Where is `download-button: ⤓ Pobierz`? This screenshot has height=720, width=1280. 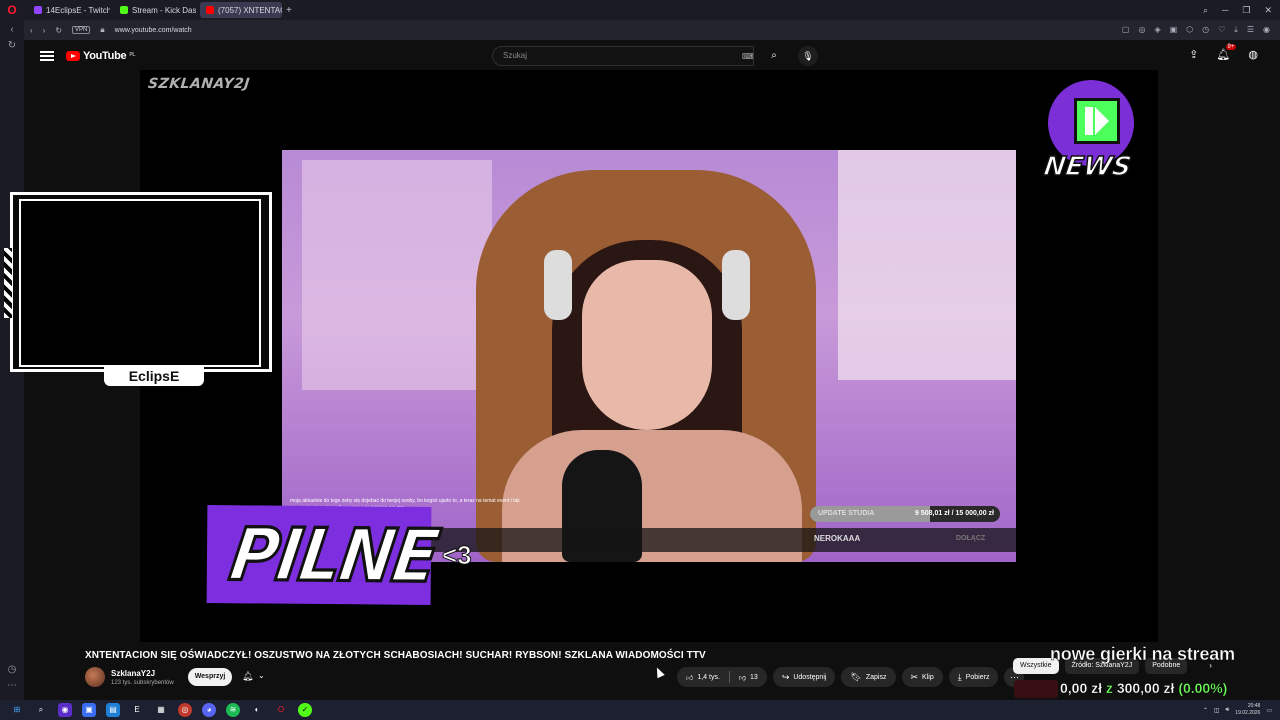 download-button: ⤓ Pobierz is located at coordinates (973, 677).